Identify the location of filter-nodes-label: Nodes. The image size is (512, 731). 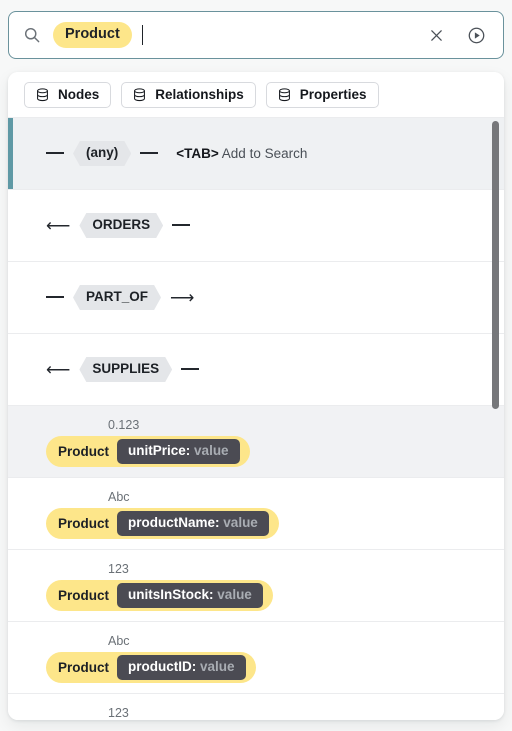
(79, 94).